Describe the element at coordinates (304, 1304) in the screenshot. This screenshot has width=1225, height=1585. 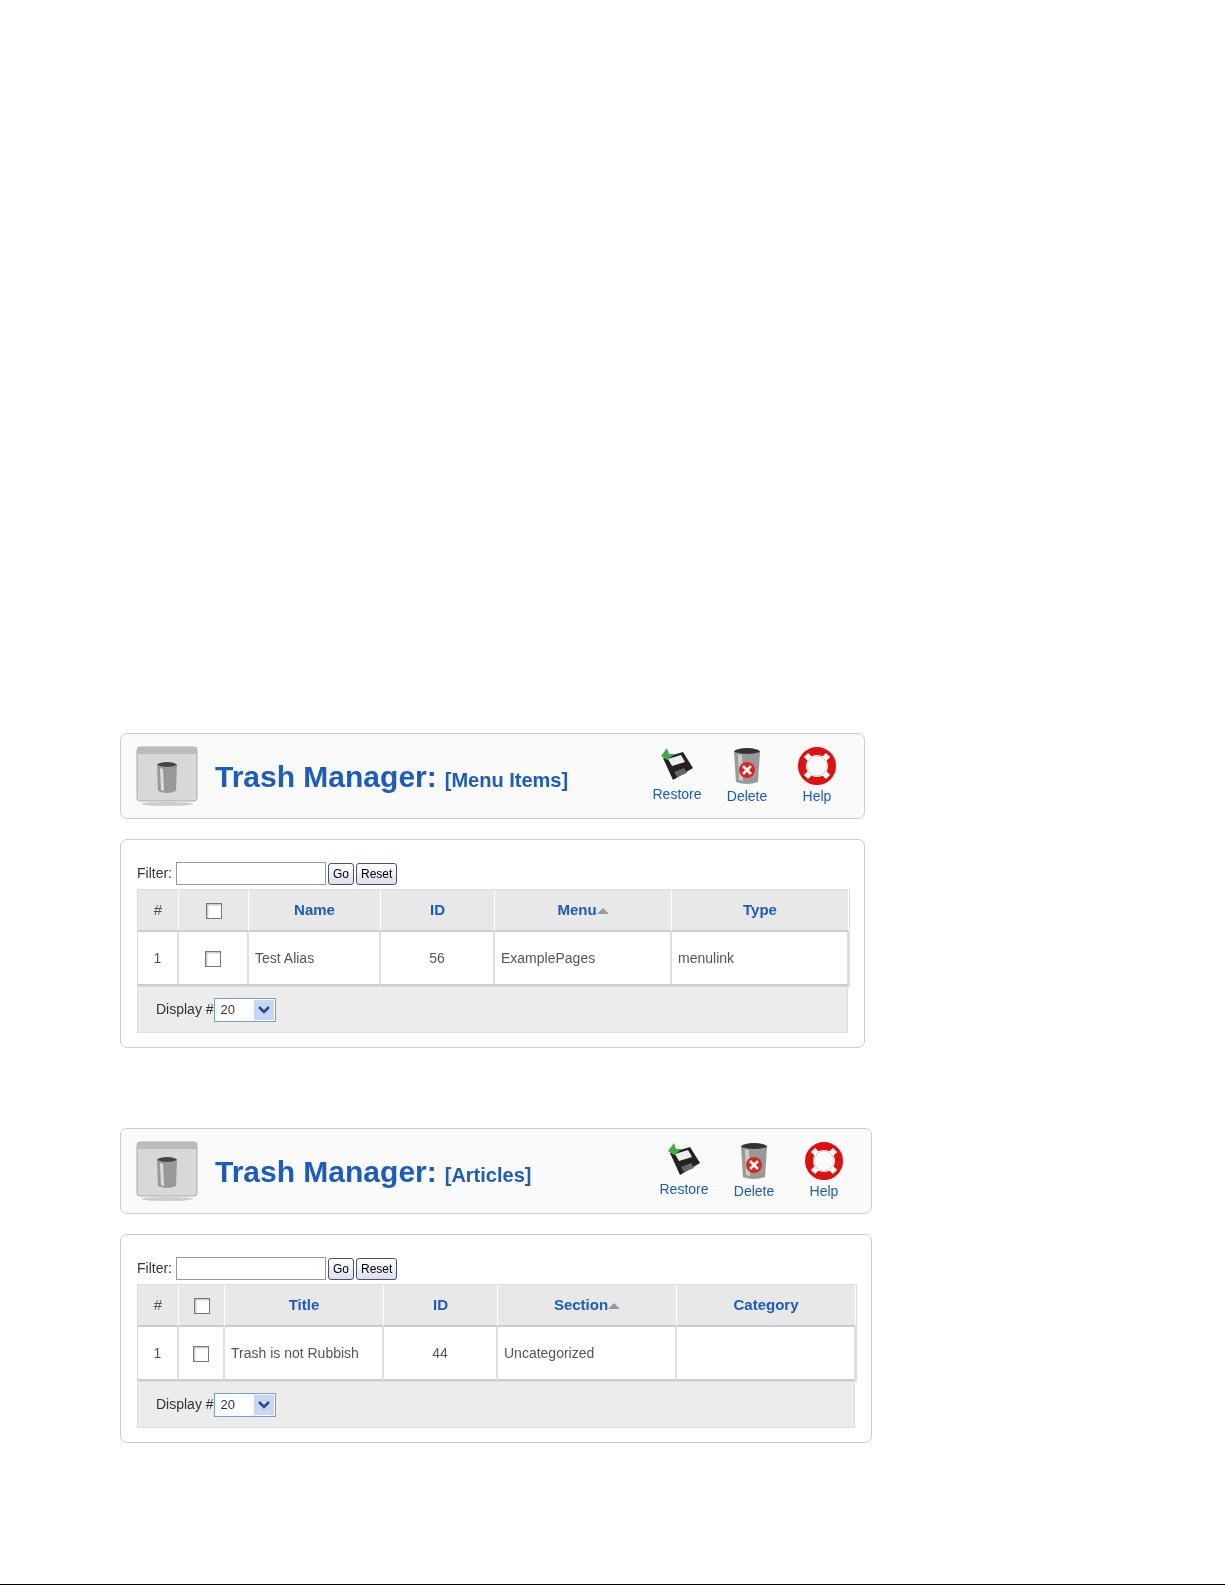
I see `column-header: Title` at that location.